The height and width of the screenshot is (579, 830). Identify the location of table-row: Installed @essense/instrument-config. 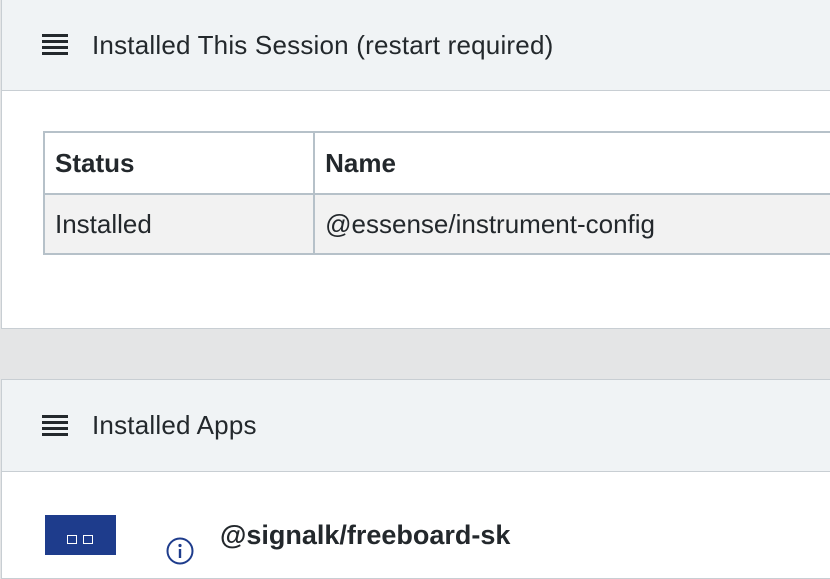
(436, 224).